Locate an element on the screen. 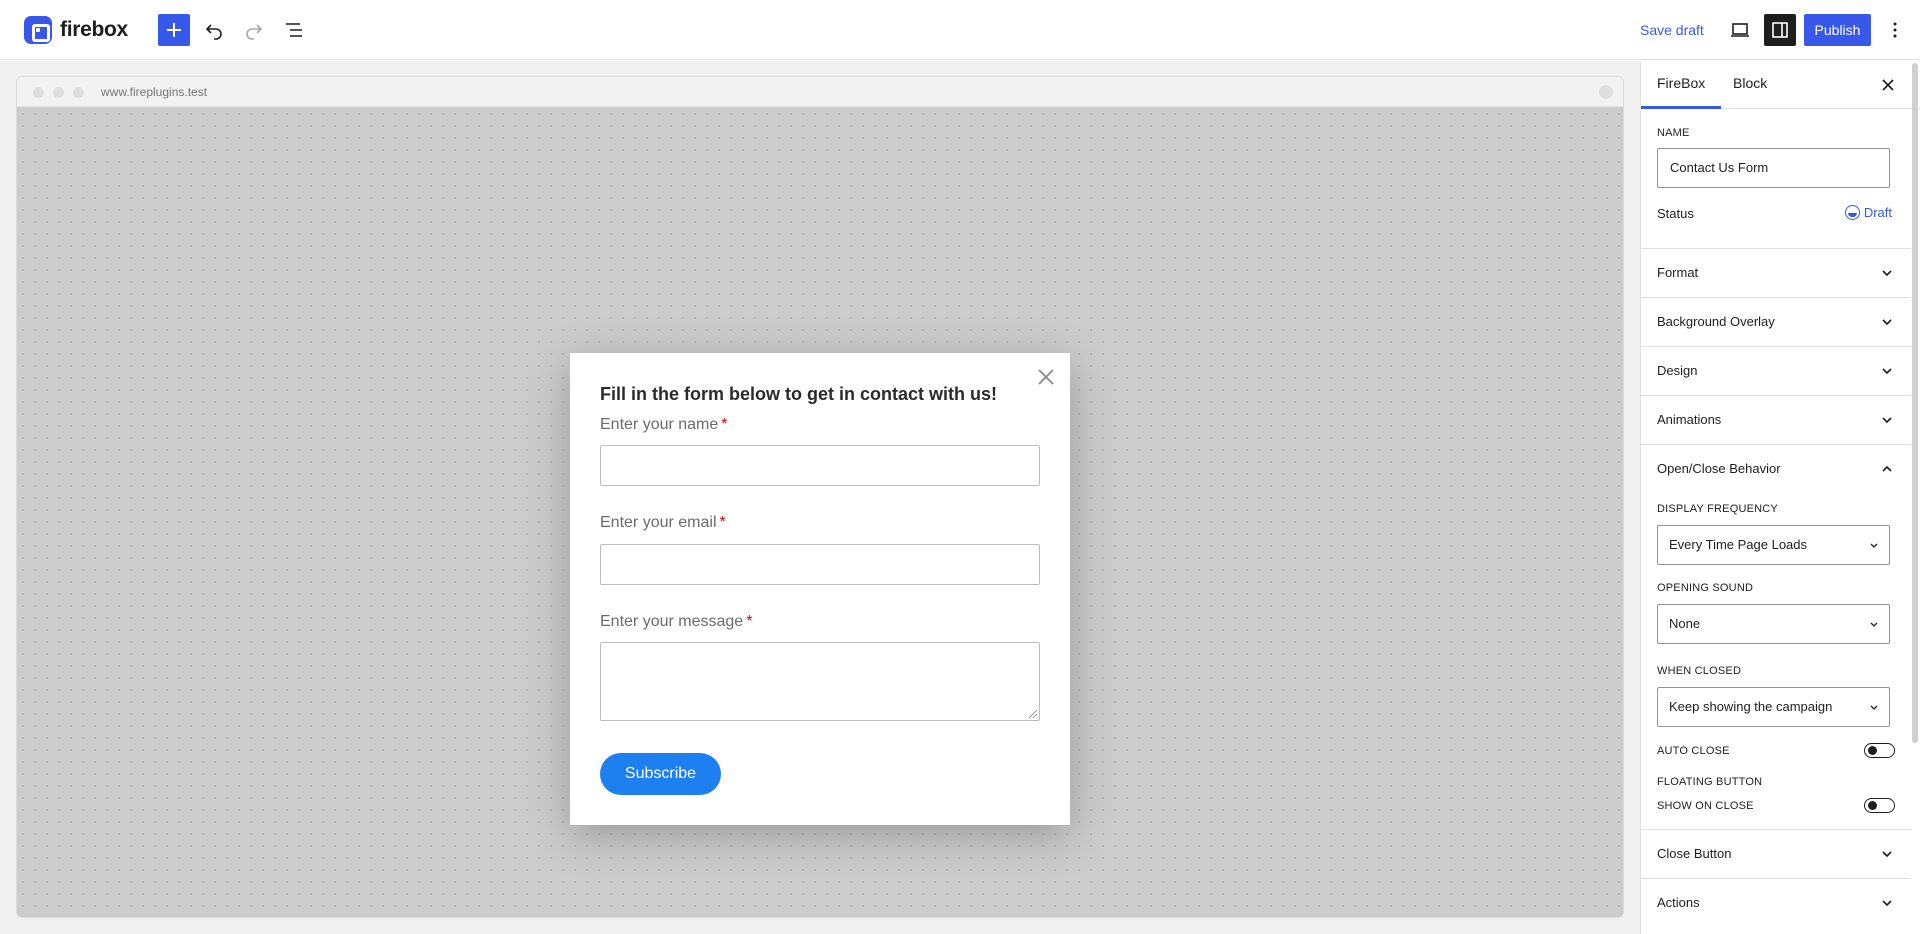 This screenshot has width=1920, height=934. name-input is located at coordinates (820, 465).